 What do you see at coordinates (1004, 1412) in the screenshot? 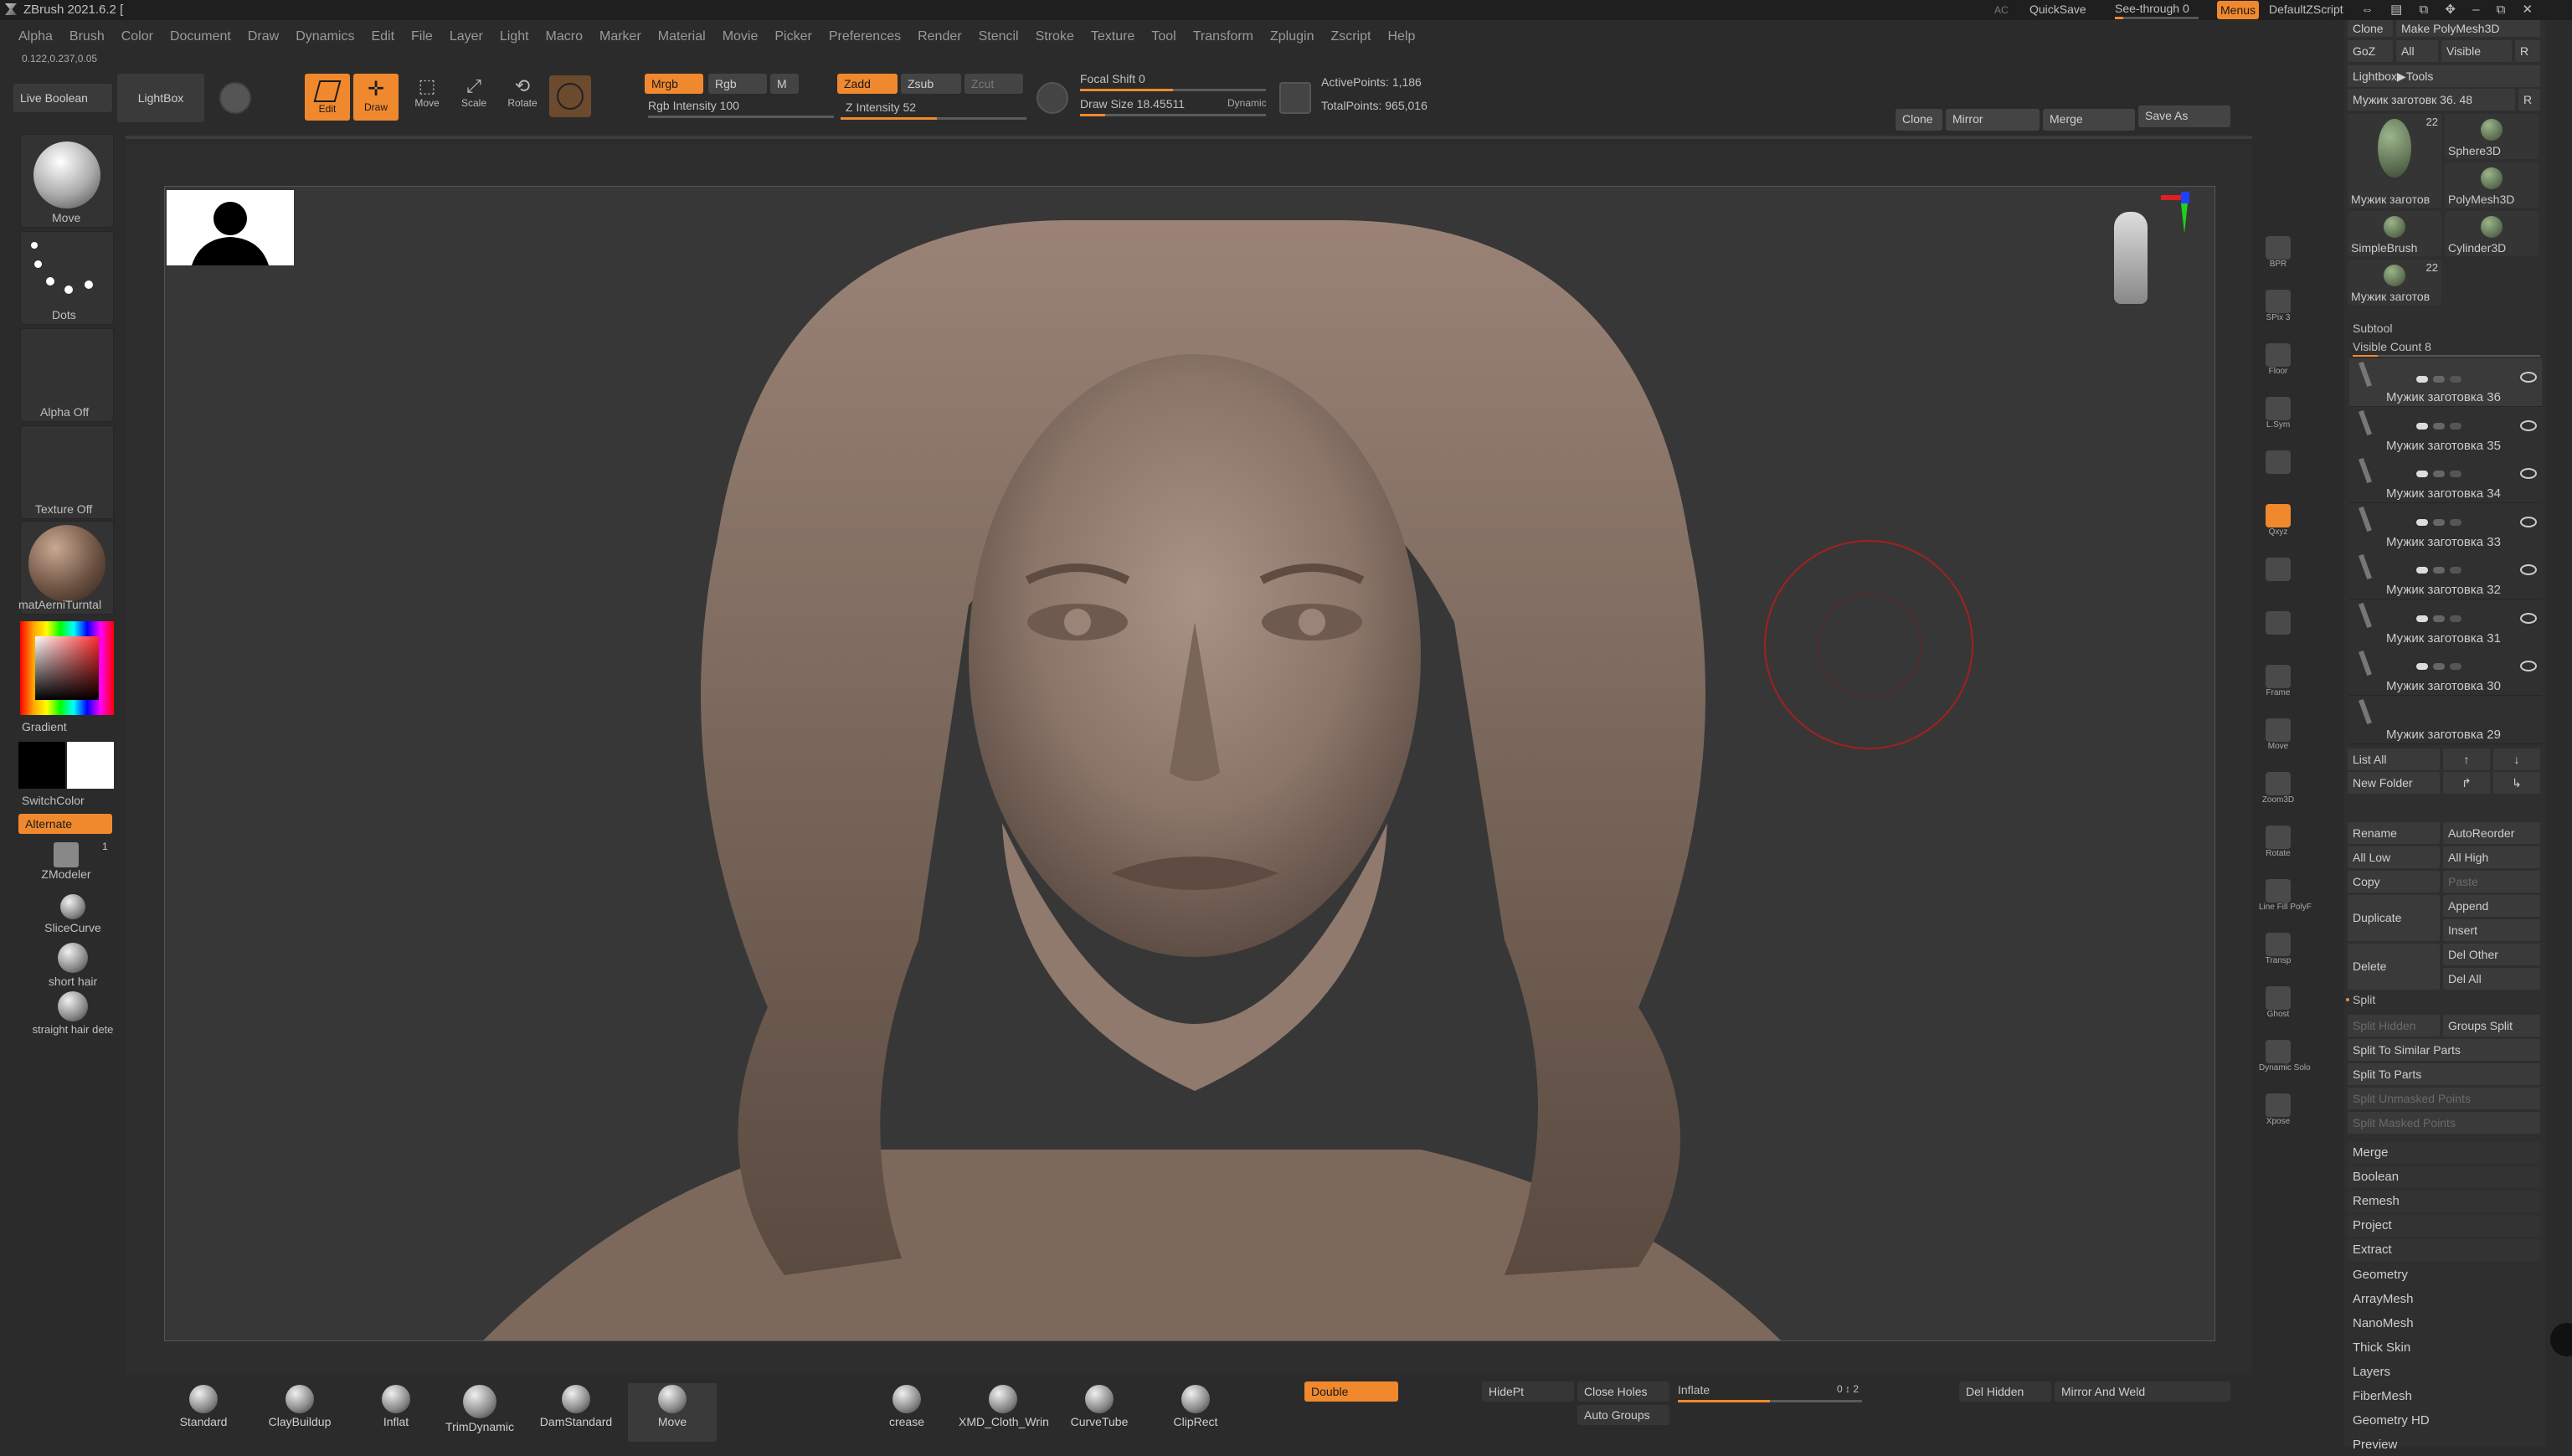
I see `brush-xmd-cloth-wrin: XMD_Cloth_Wrin` at bounding box center [1004, 1412].